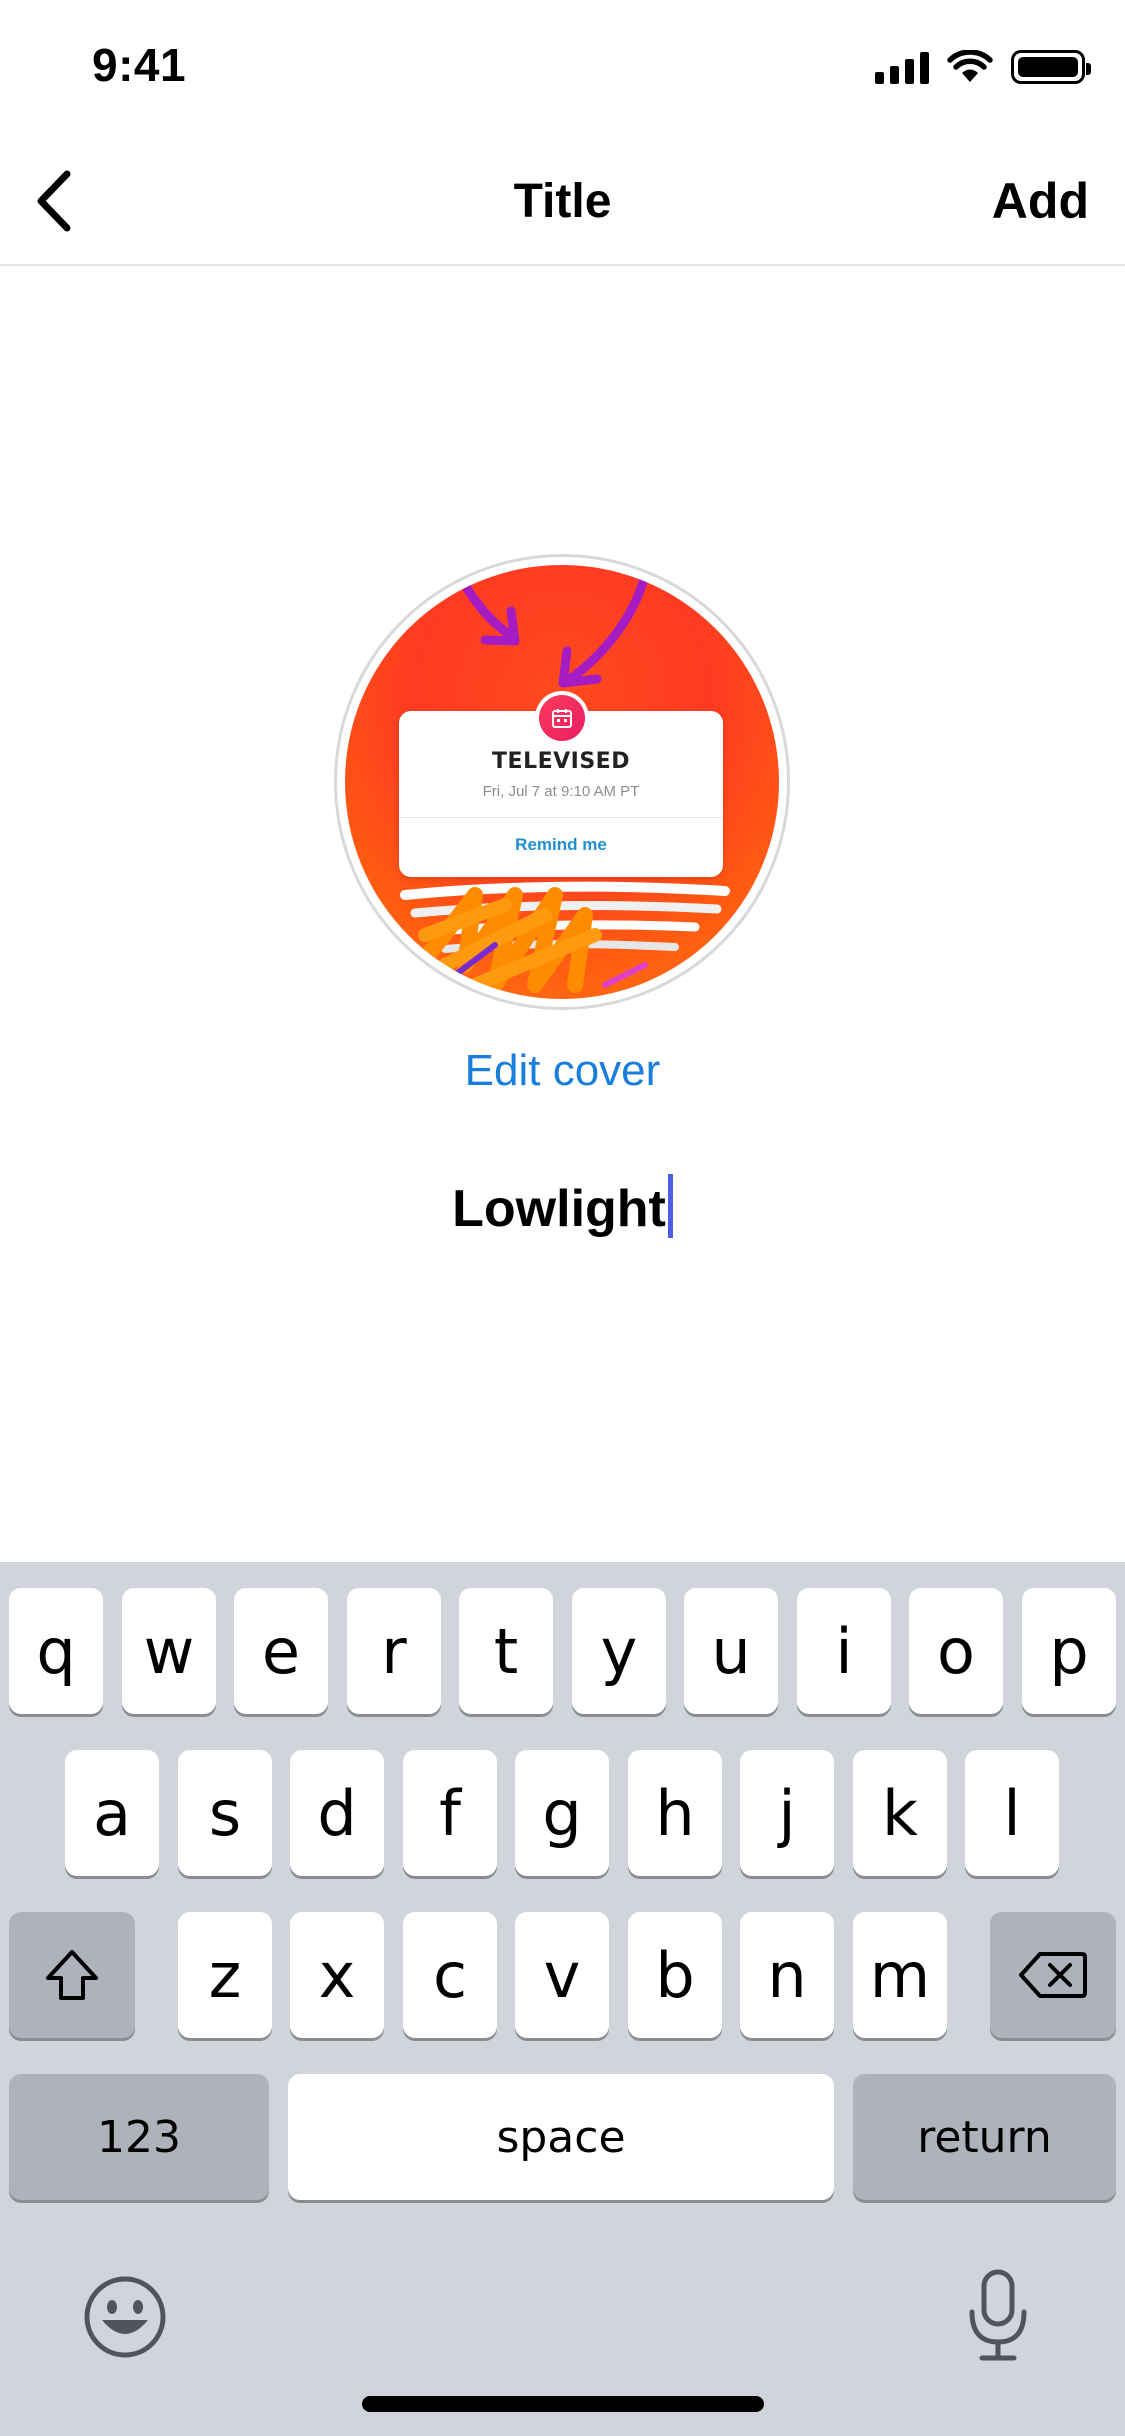  What do you see at coordinates (984, 2137) in the screenshot?
I see `return-key: return` at bounding box center [984, 2137].